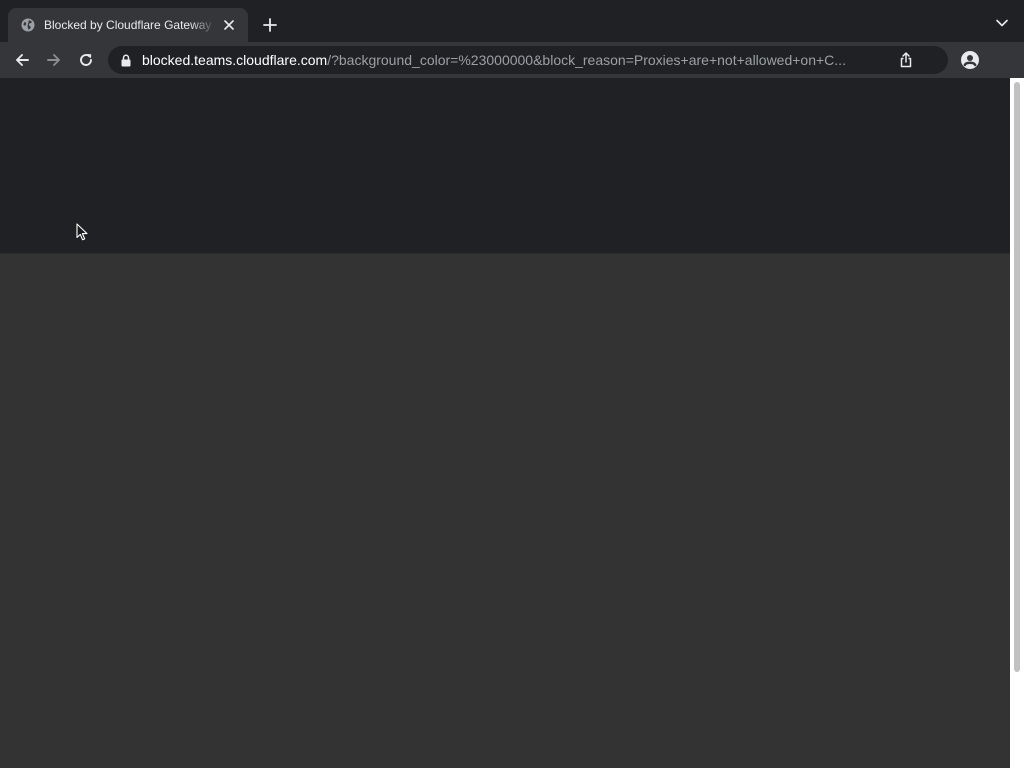 The width and height of the screenshot is (1024, 768). I want to click on close-icon, so click(229, 25).